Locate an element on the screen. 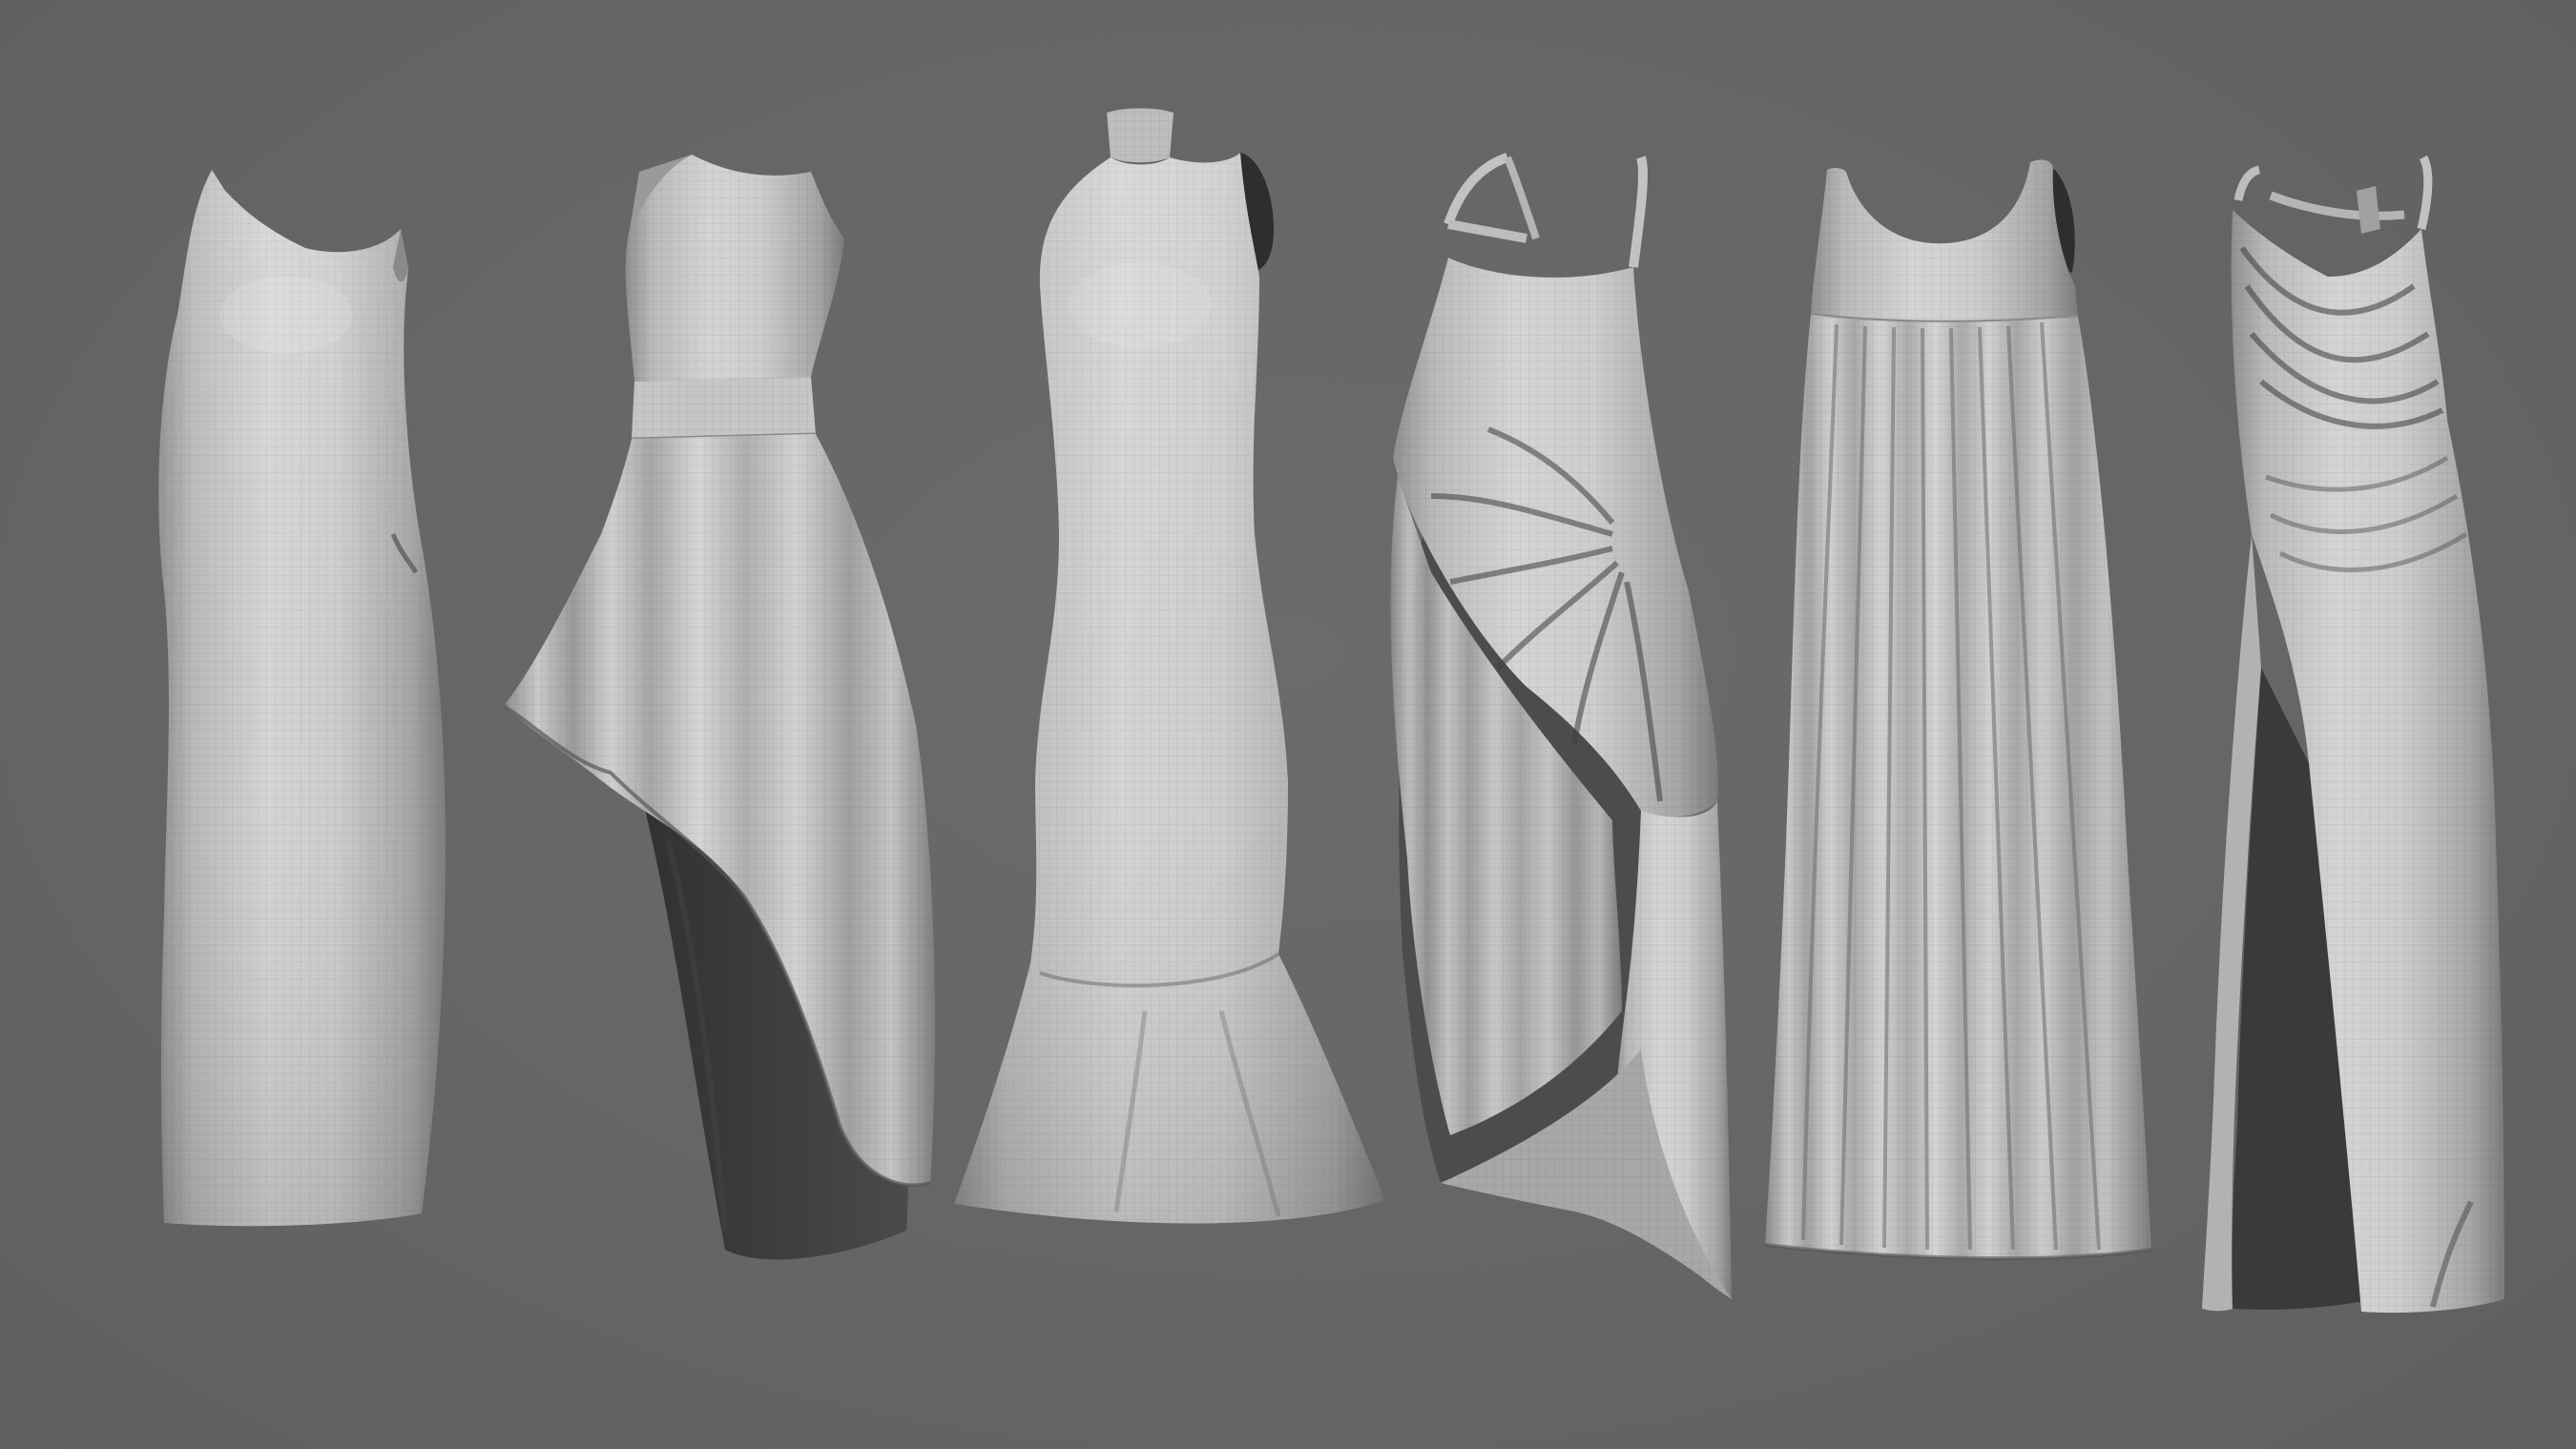 The width and height of the screenshot is (2576, 1449). garment-cowl-neck-high-slit-gown is located at coordinates (2353, 734).